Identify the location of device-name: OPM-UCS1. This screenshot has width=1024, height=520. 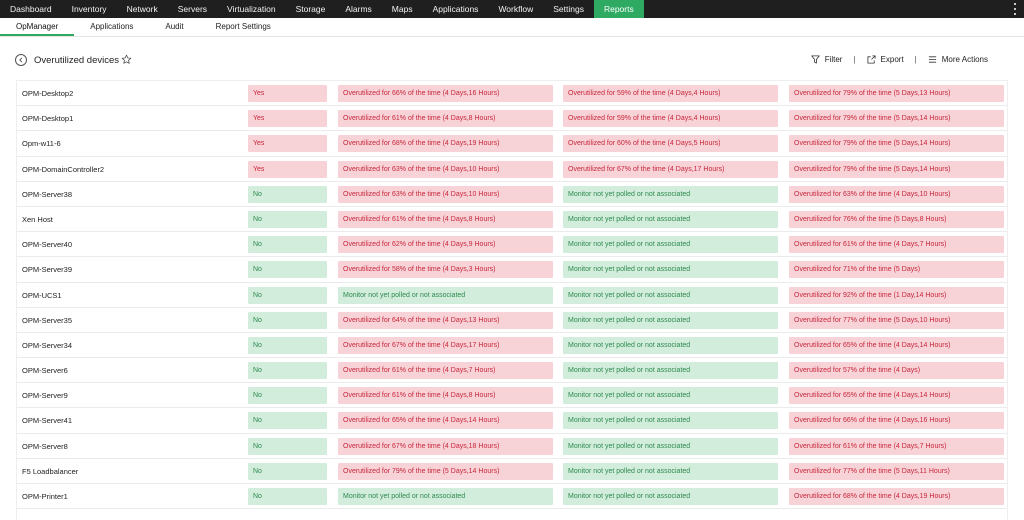
(42, 295).